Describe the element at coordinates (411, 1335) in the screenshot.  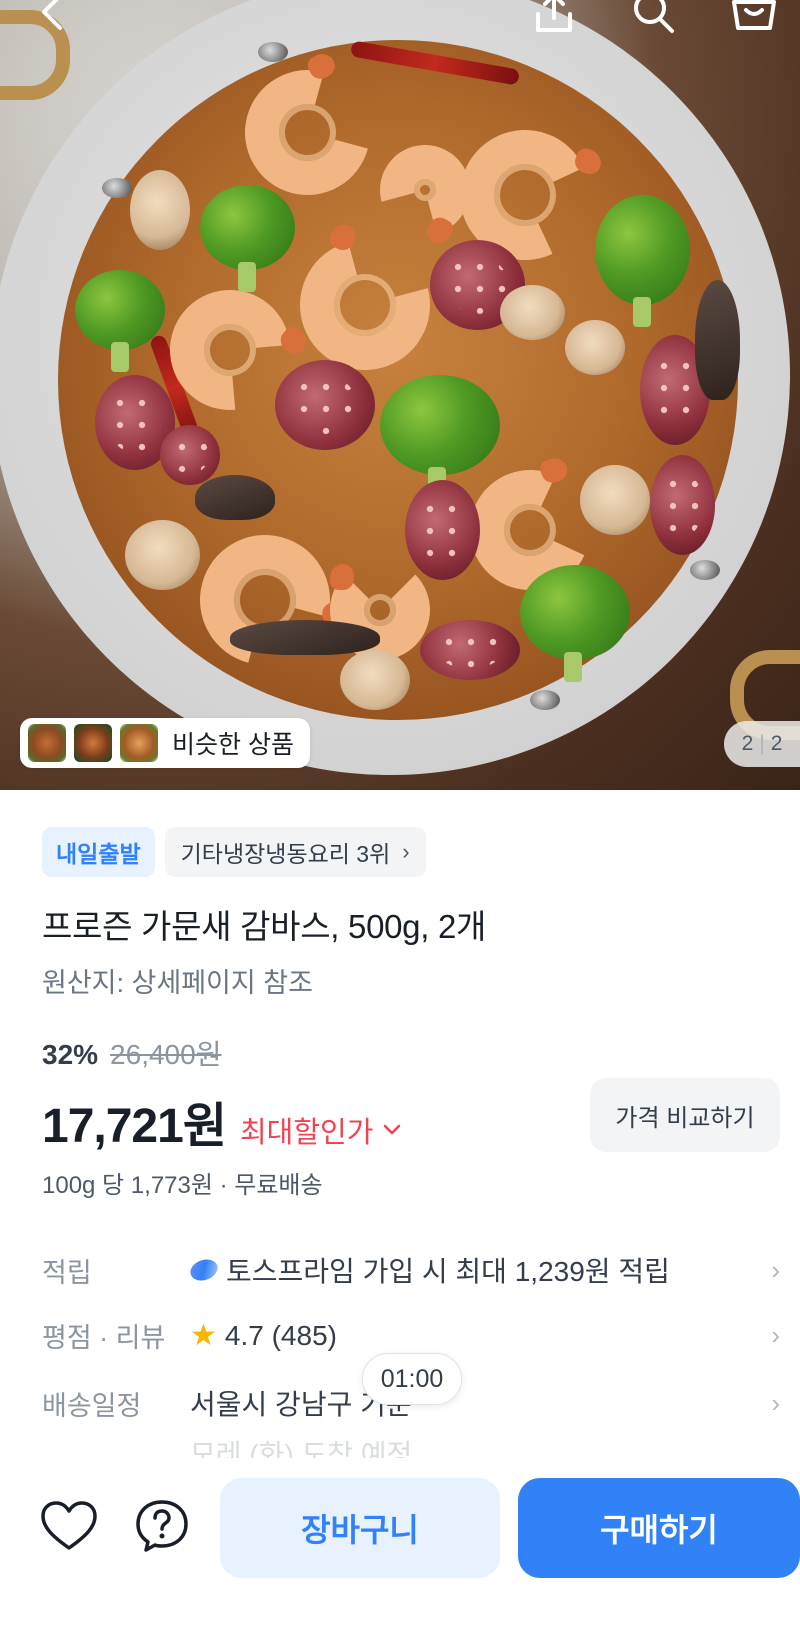
I see `rating-row: 평점 · 리뷰 ★ 4.7 (485) ›` at that location.